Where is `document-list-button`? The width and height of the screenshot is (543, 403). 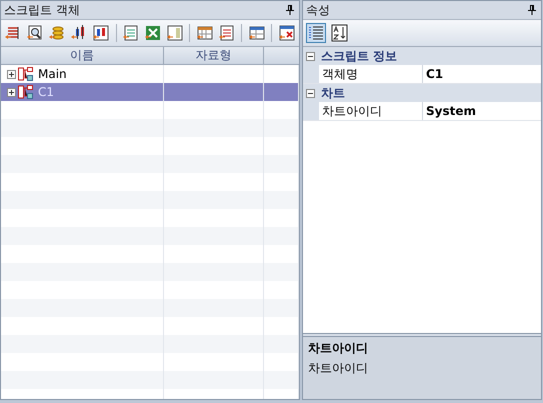 document-list-button is located at coordinates (226, 33).